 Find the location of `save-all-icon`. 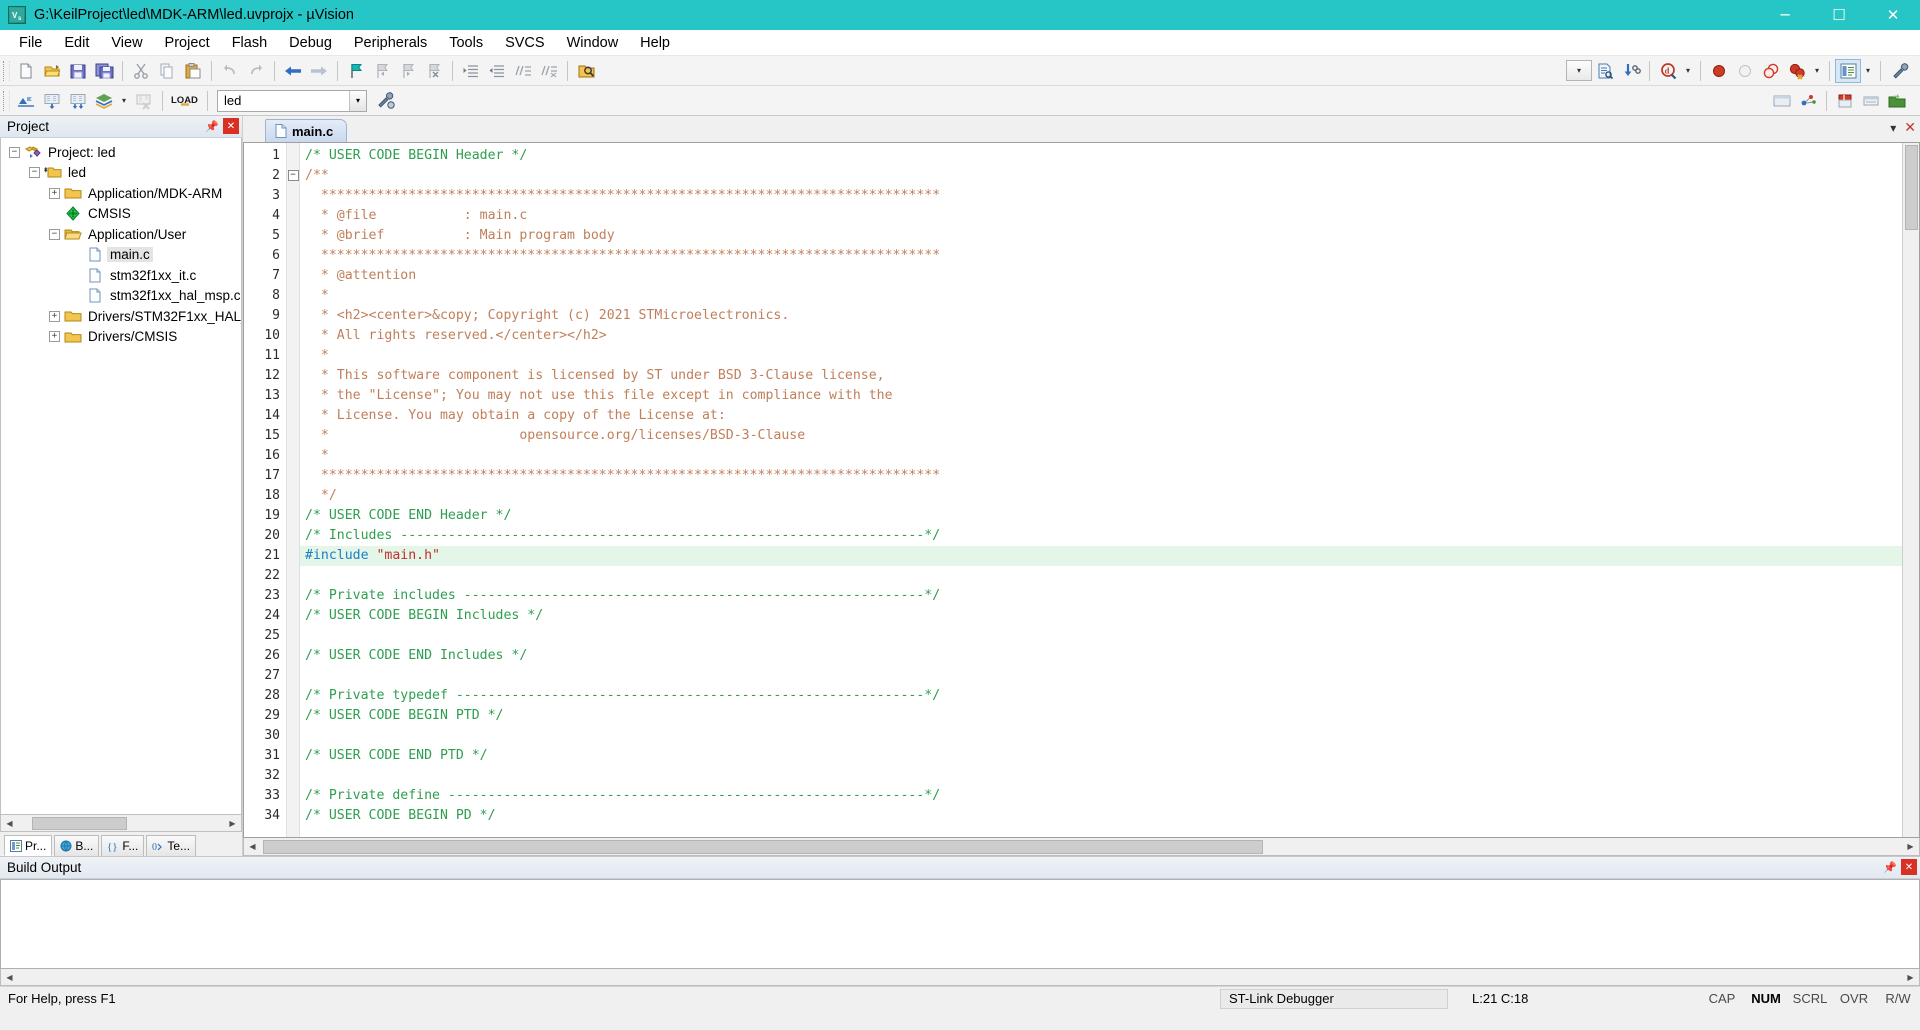

save-all-icon is located at coordinates (104, 71).